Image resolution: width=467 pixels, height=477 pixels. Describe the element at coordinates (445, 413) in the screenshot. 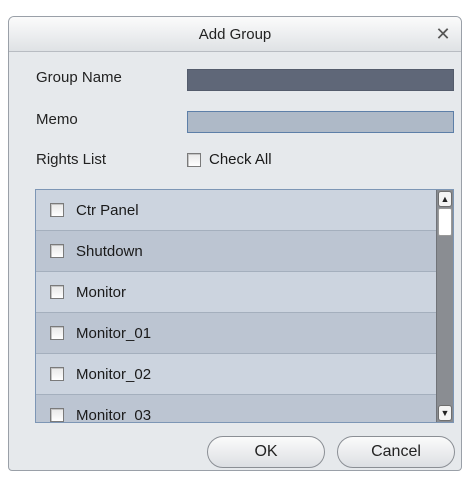

I see `scroll-down-icon: ▼` at that location.